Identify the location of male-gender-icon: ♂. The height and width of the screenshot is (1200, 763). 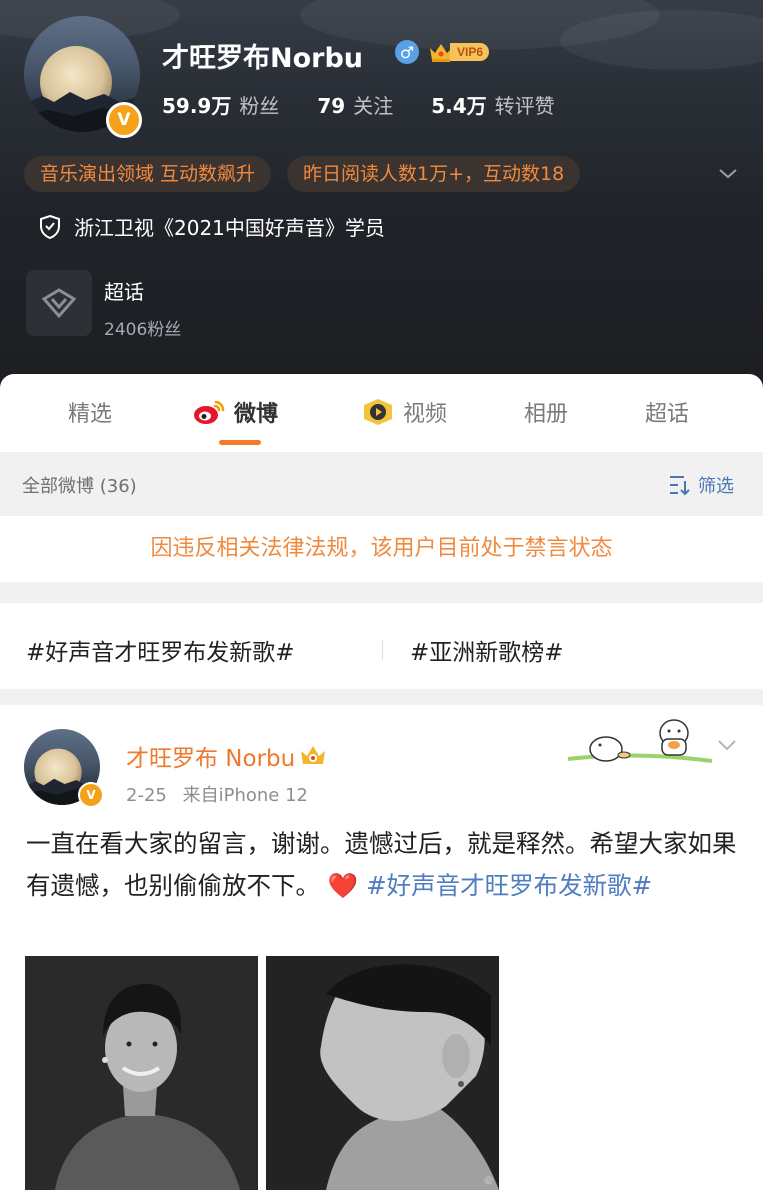
(407, 52).